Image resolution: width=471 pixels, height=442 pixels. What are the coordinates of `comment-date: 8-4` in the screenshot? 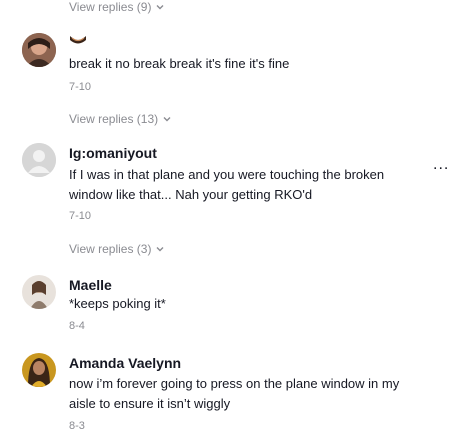 It's located at (77, 326).